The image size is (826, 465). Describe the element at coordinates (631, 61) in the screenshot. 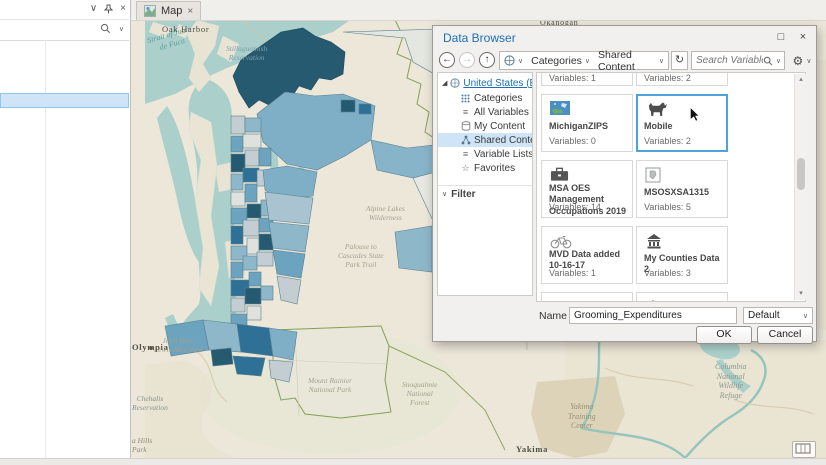

I see `scope-dropdown: Shared Content ∨` at that location.